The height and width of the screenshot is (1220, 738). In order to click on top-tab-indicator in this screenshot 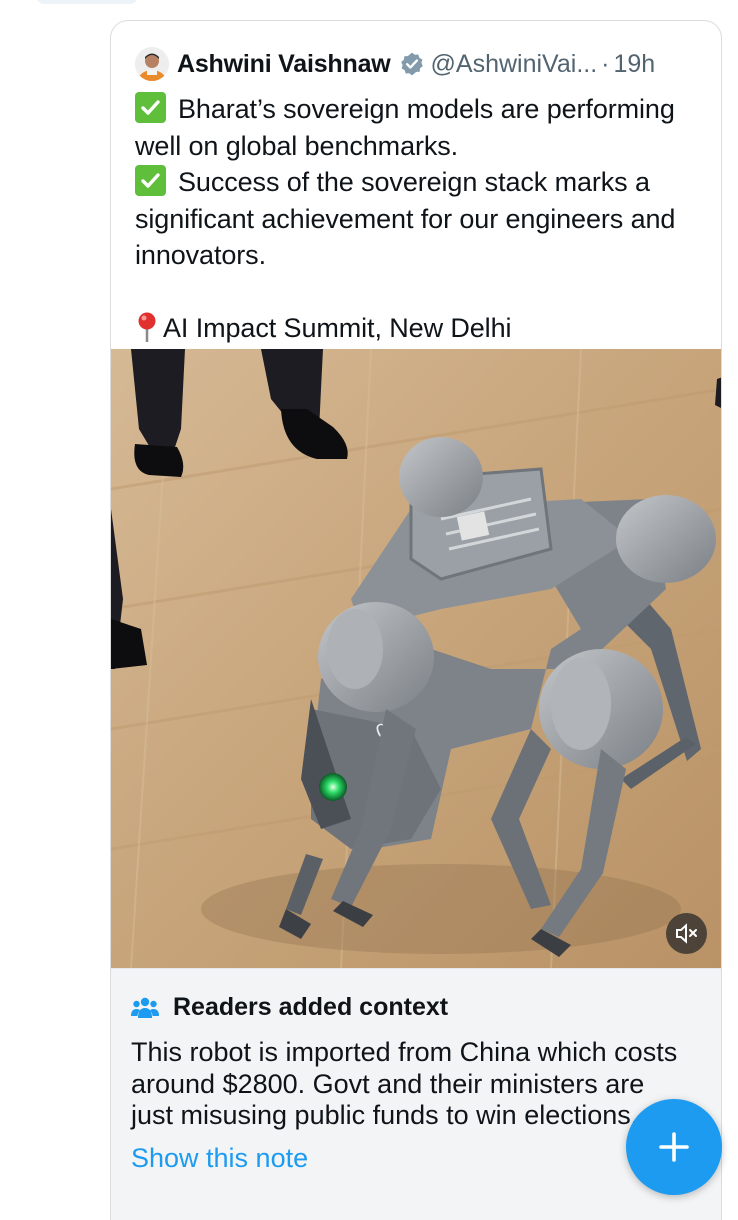, I will do `click(87, 2)`.